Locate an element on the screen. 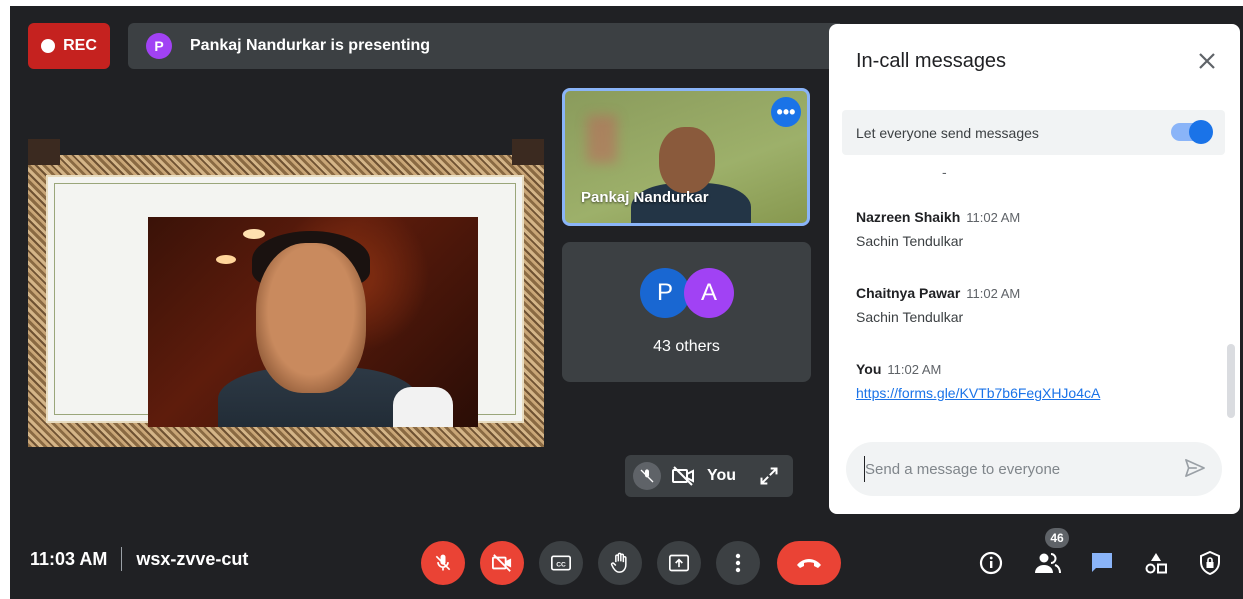 This screenshot has height=599, width=1243. raise-hand-icon is located at coordinates (618, 562).